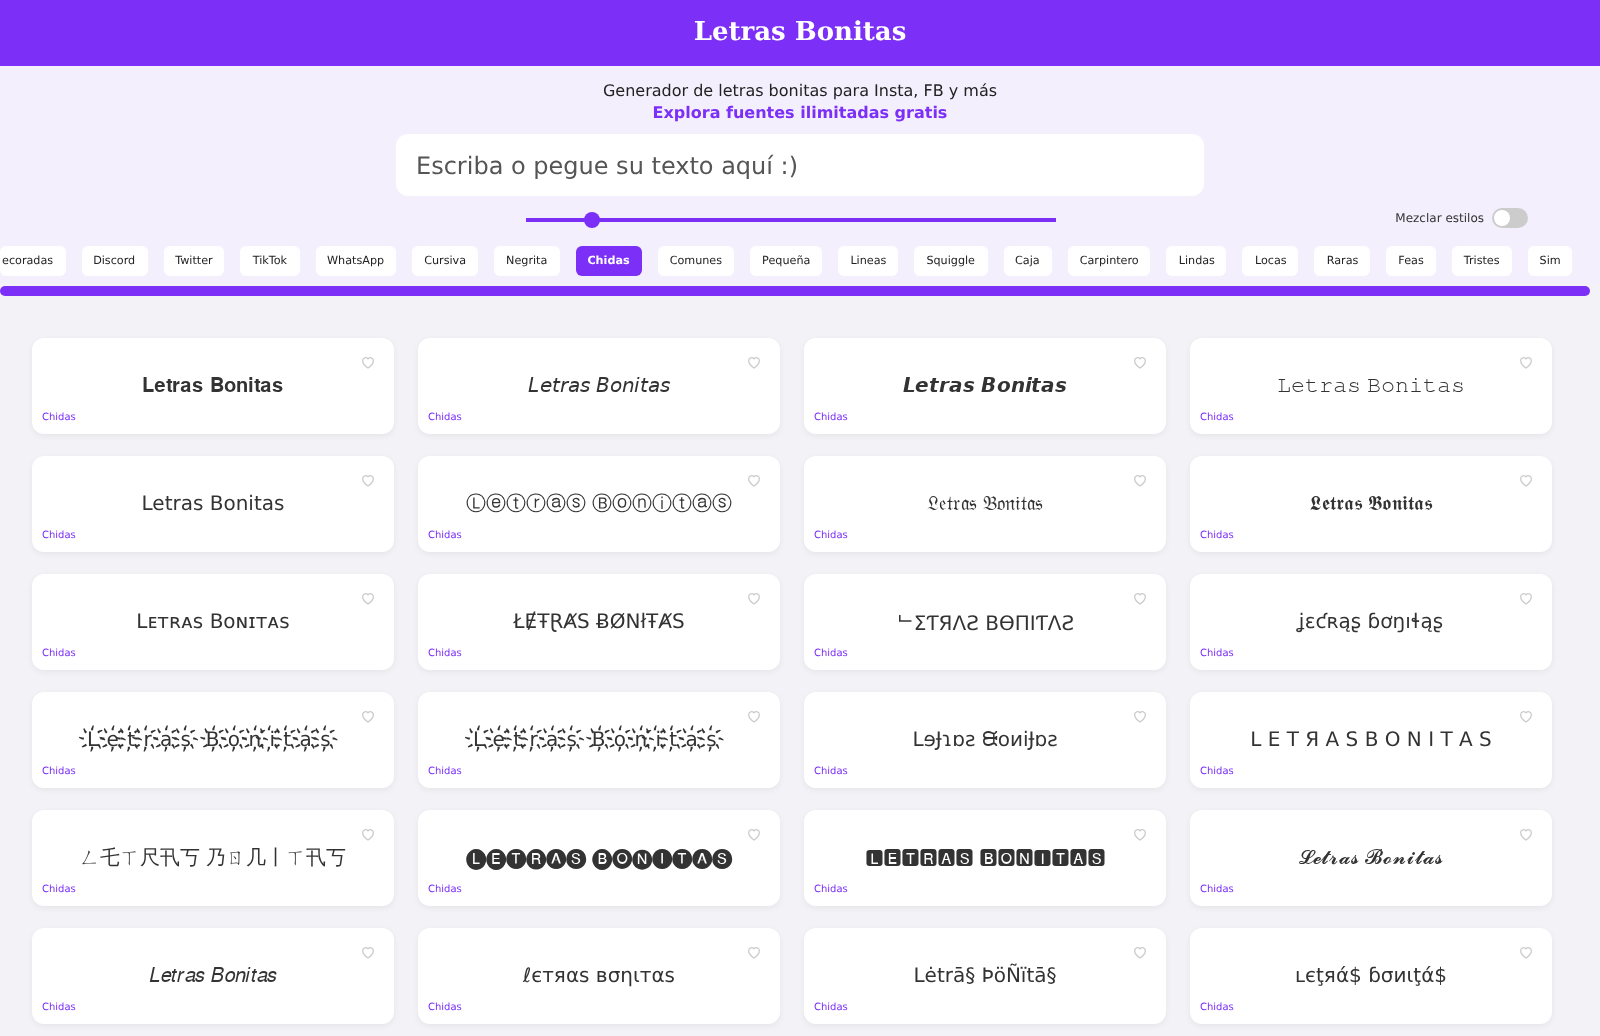  Describe the element at coordinates (213, 504) in the screenshot. I see `font-sample: Letras Bonitas` at that location.